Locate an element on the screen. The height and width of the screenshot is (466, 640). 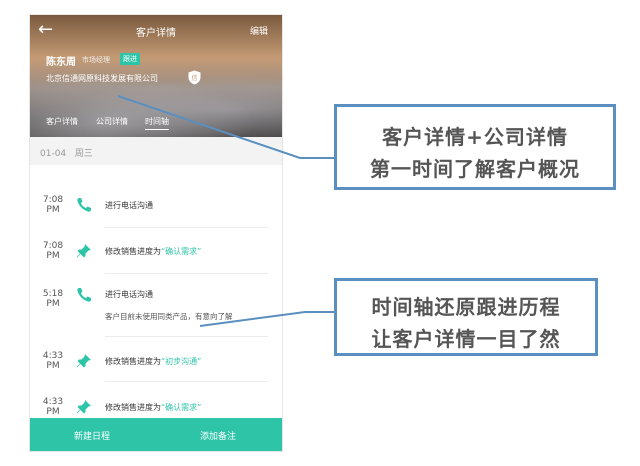
callout-box-2: 时间轴还原跟进历程 让客户详情一目了然 is located at coordinates (466, 317).